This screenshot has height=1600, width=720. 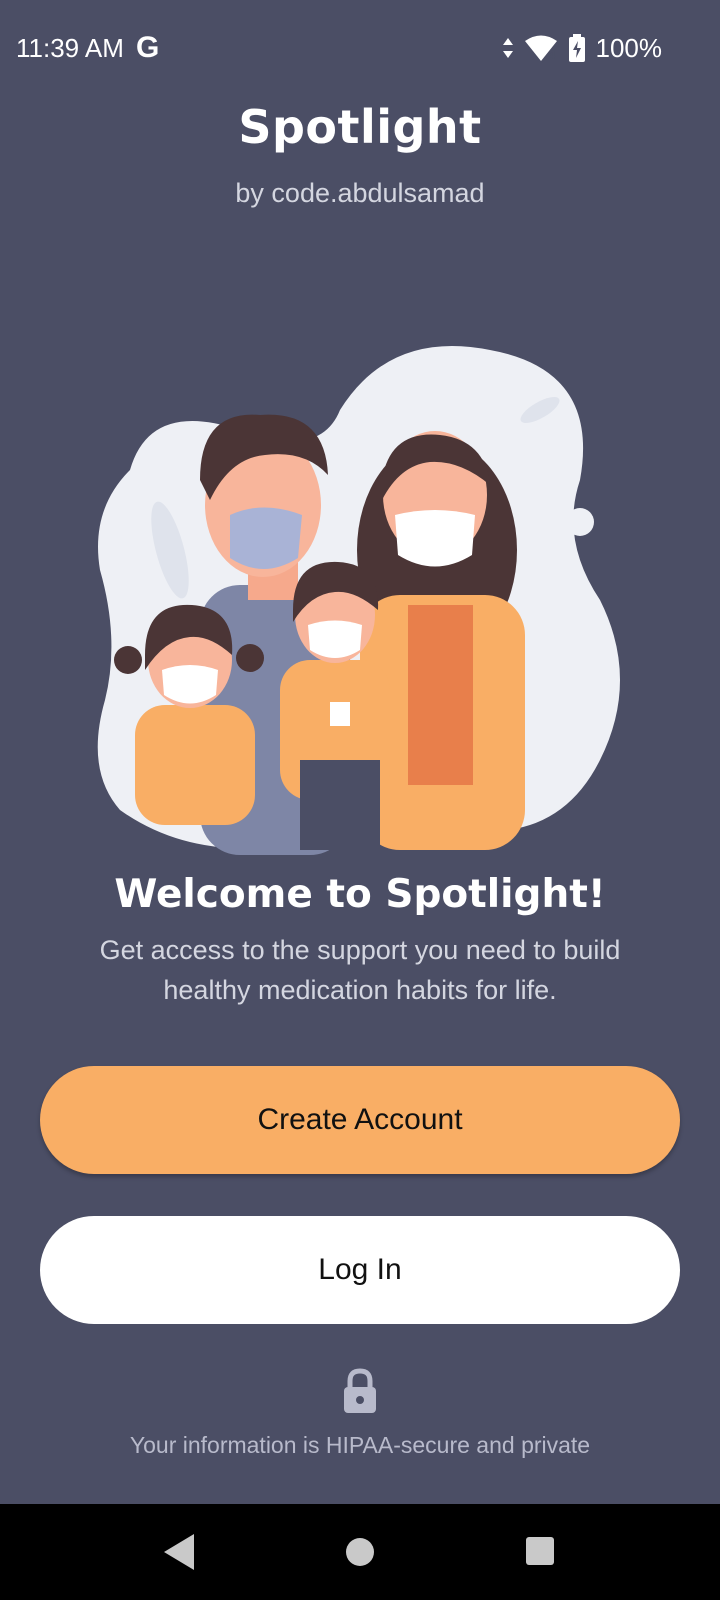 I want to click on home-icon, so click(x=360, y=1552).